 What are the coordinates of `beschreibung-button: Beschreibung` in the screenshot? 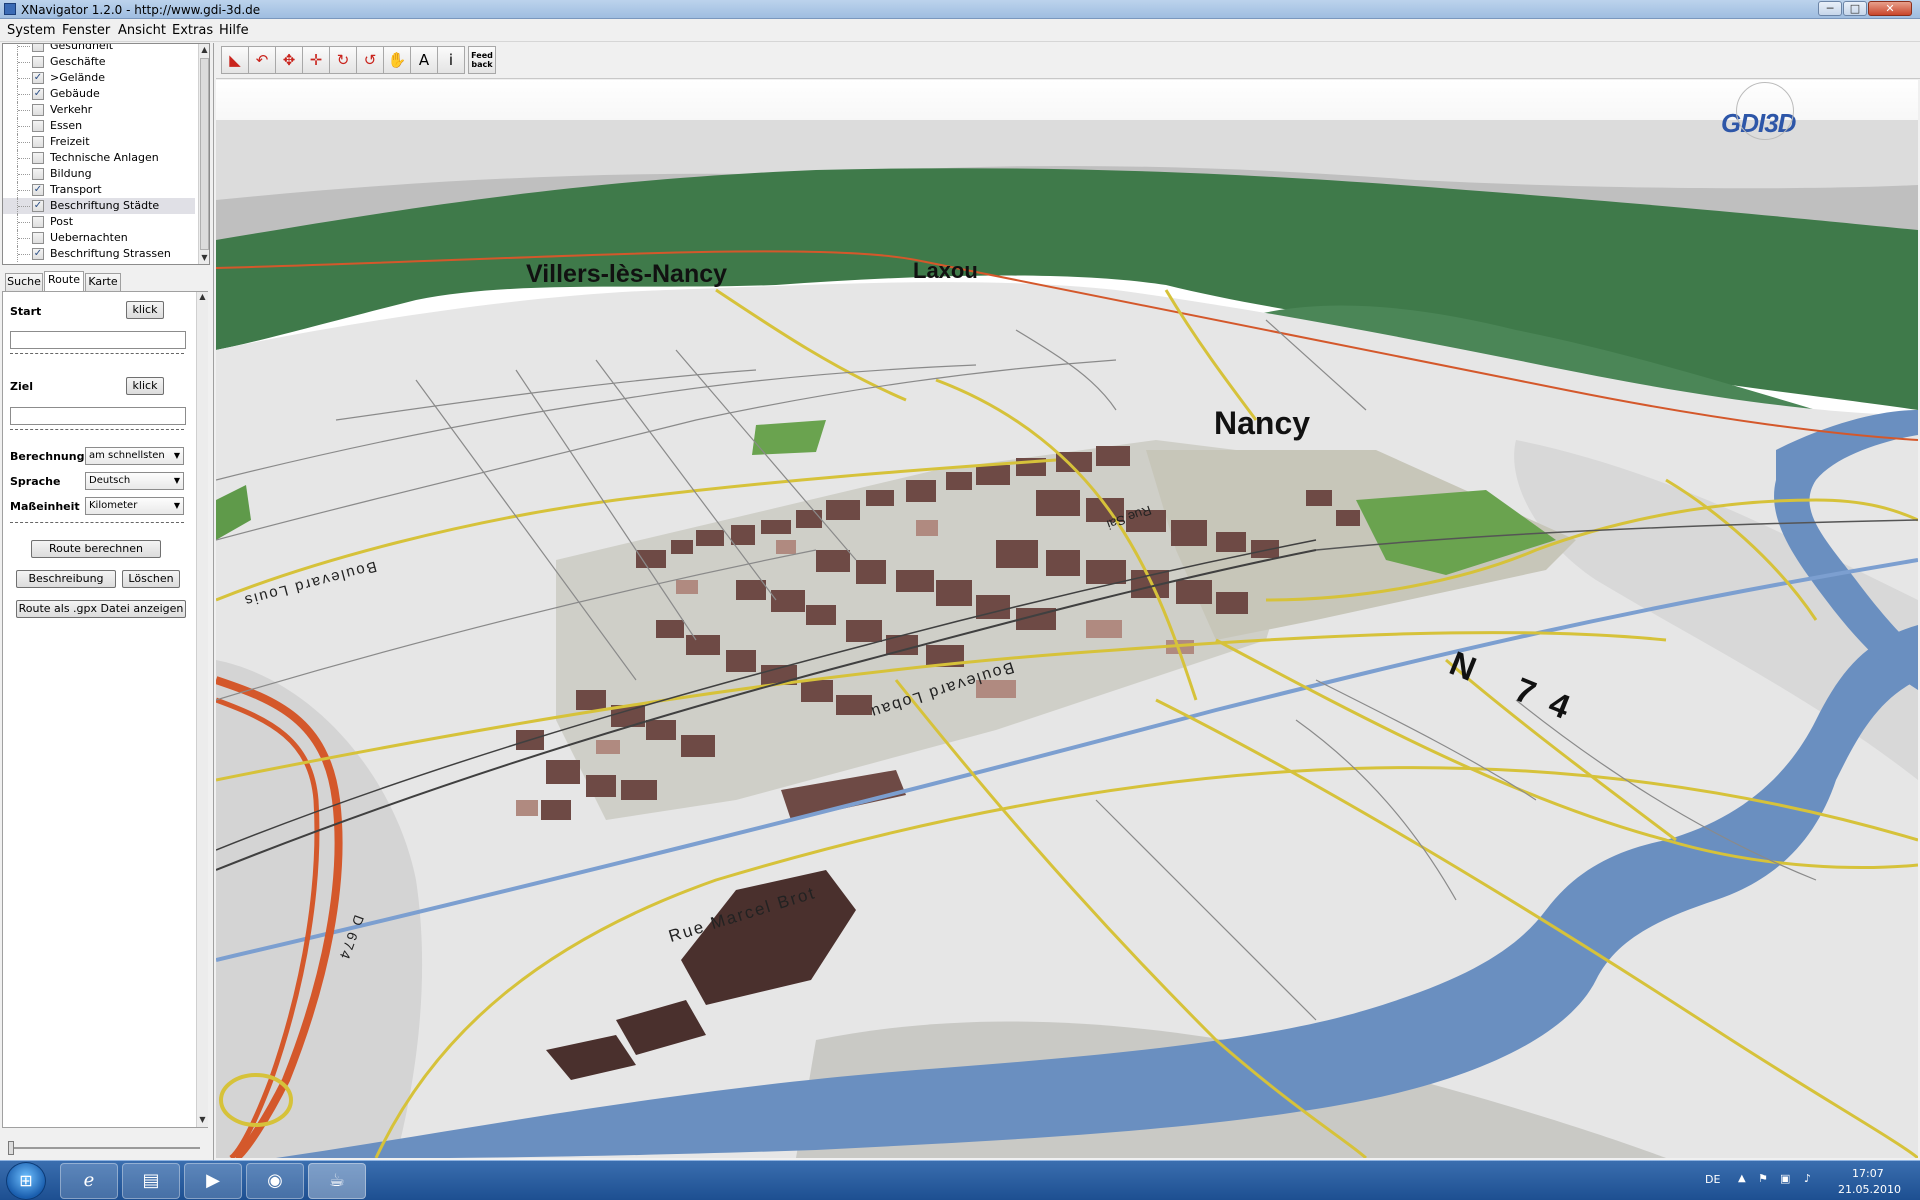 It's located at (66, 579).